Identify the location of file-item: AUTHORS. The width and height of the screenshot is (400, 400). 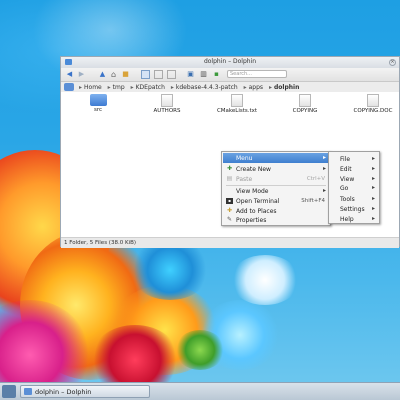
(167, 104).